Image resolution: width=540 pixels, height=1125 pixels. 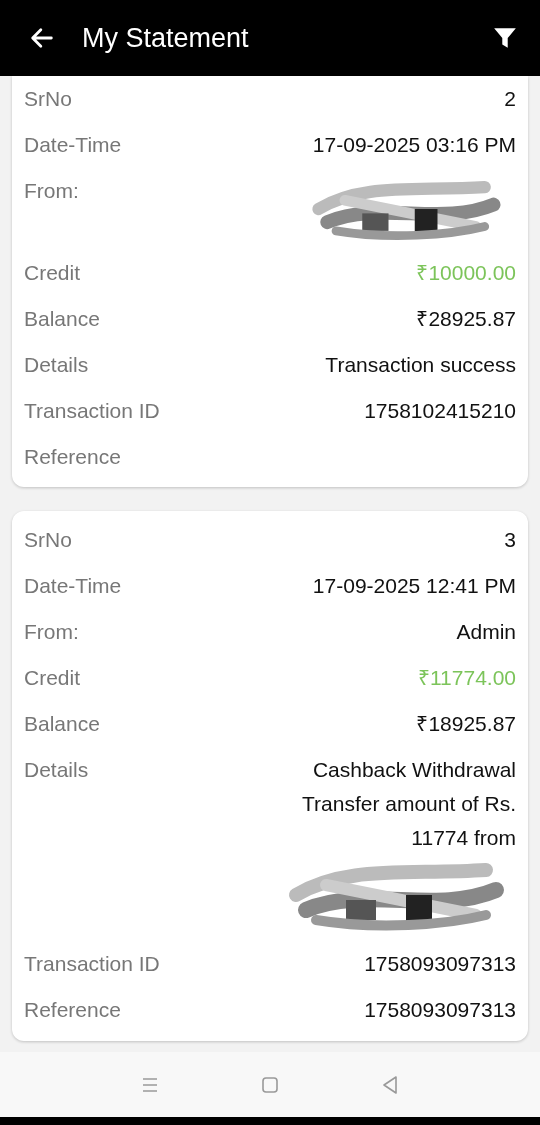 I want to click on field-value: ₹10000.00, so click(x=466, y=273).